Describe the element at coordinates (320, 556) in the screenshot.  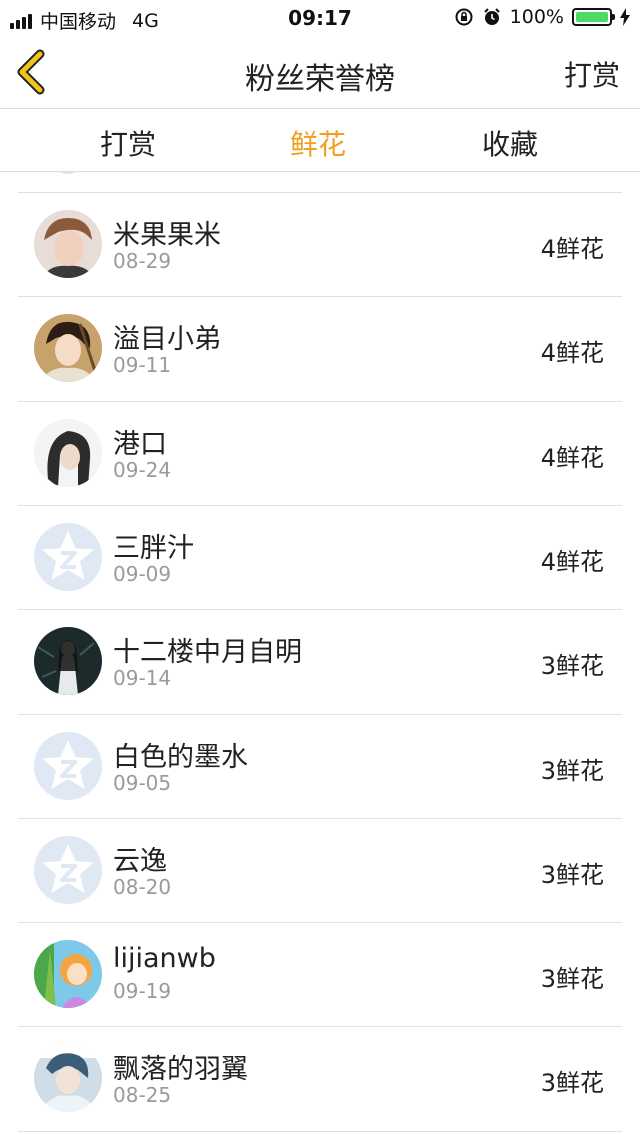
I see `list-item: 三胖汁 09-09 4鲜花` at that location.